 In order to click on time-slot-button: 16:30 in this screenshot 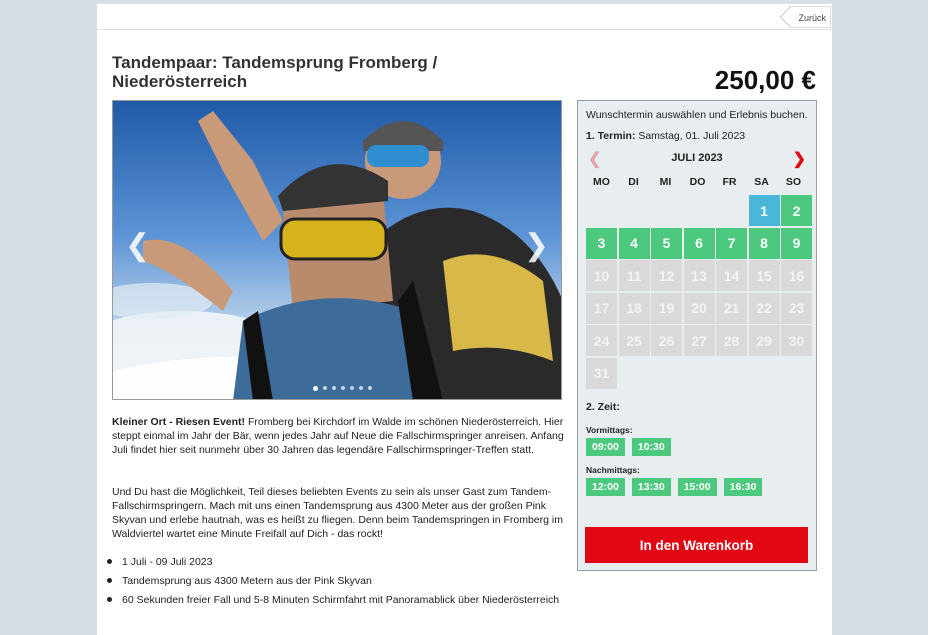, I will do `click(743, 486)`.